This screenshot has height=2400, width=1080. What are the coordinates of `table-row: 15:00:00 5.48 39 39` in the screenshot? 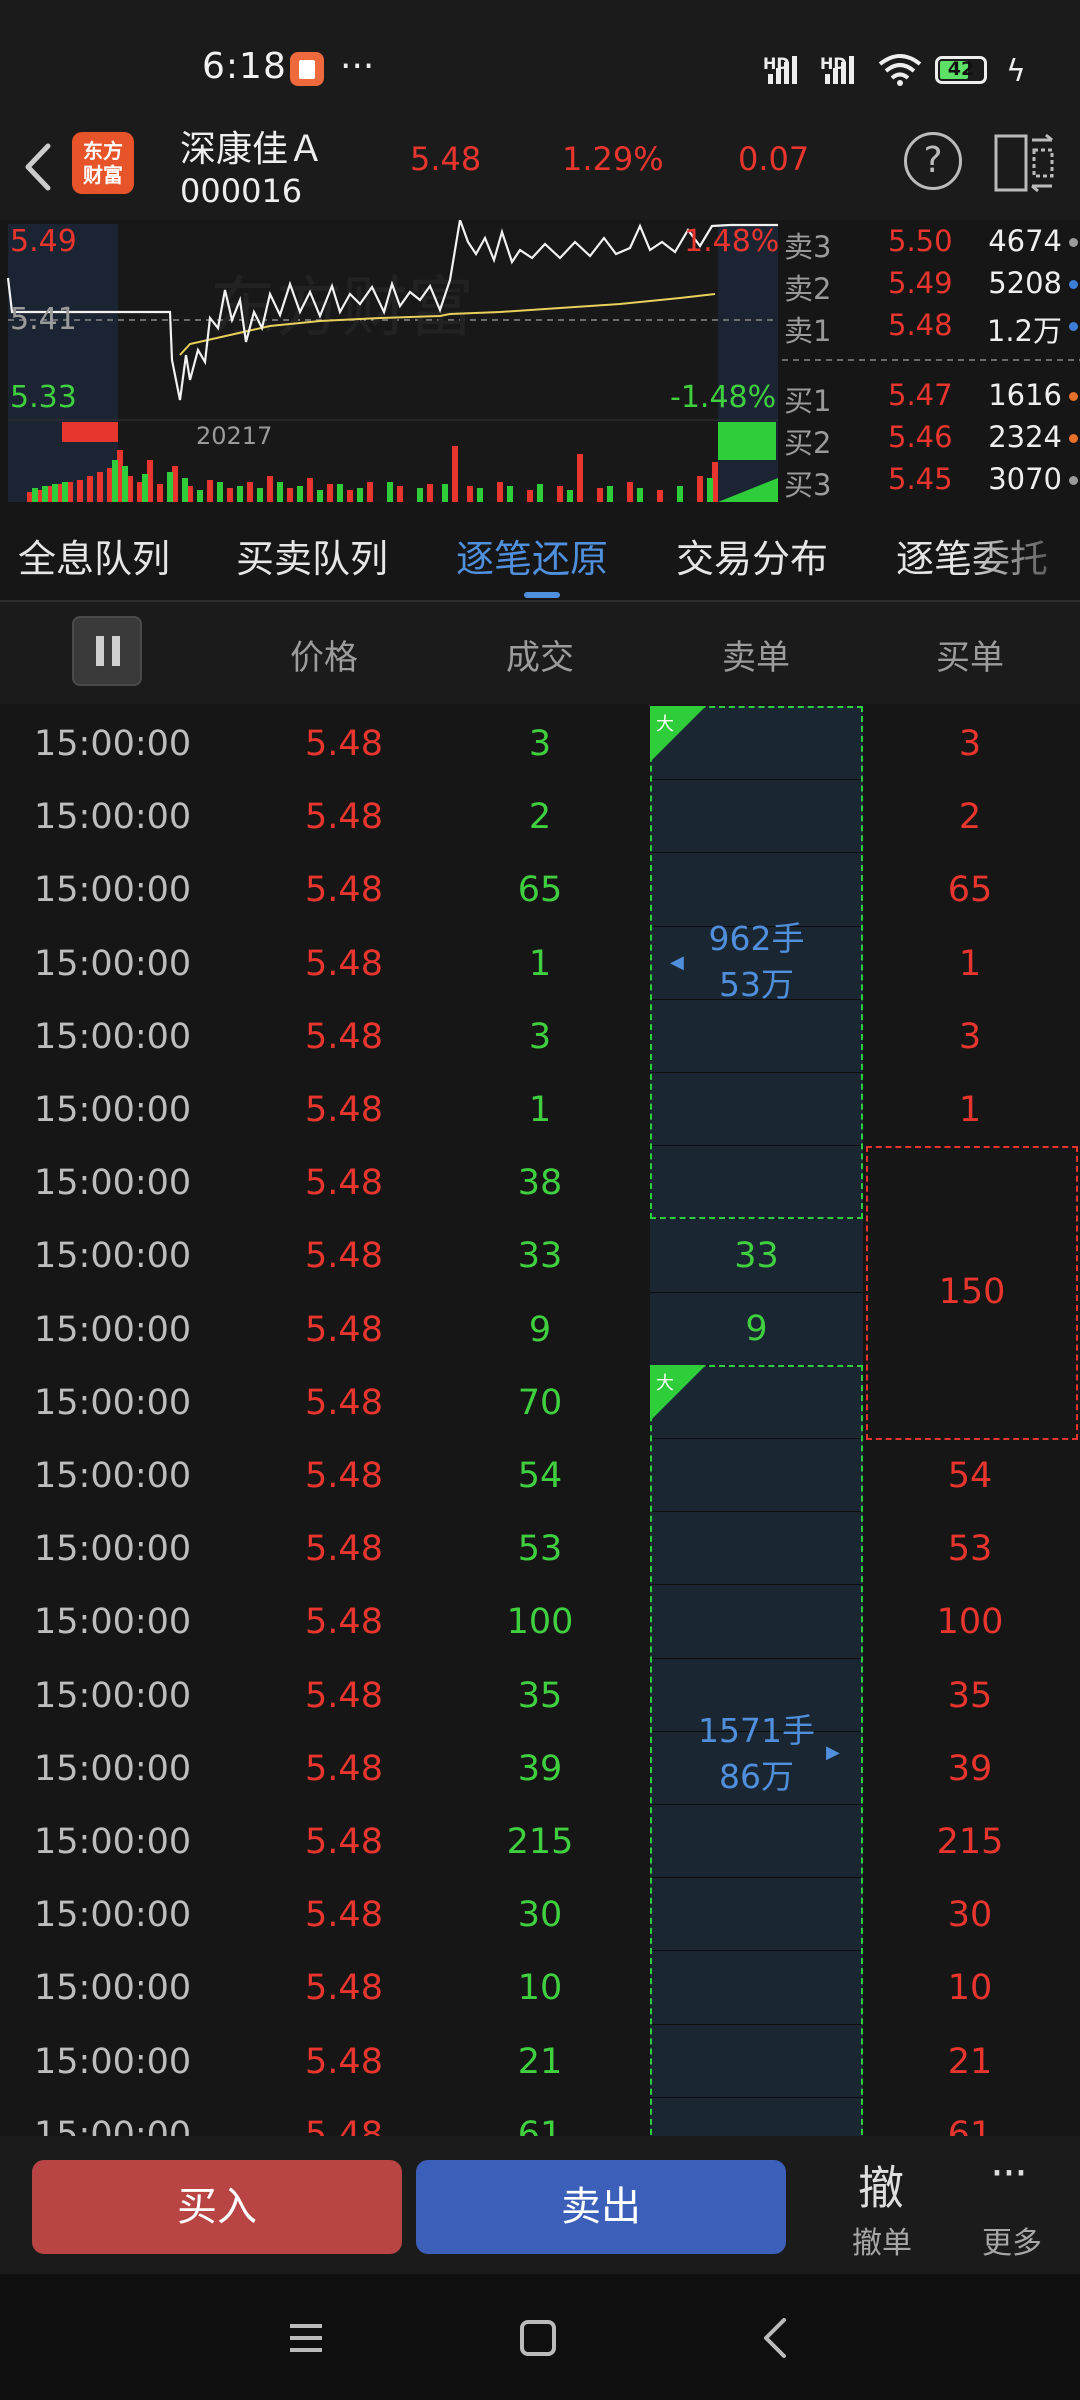 It's located at (540, 1767).